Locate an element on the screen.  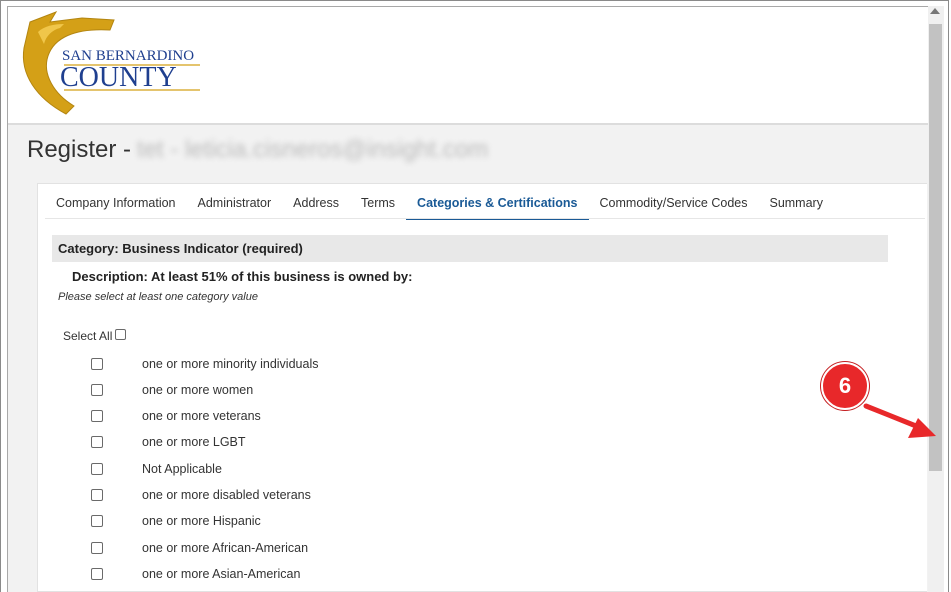
option-row: one or more Asian-American is located at coordinates (195, 574).